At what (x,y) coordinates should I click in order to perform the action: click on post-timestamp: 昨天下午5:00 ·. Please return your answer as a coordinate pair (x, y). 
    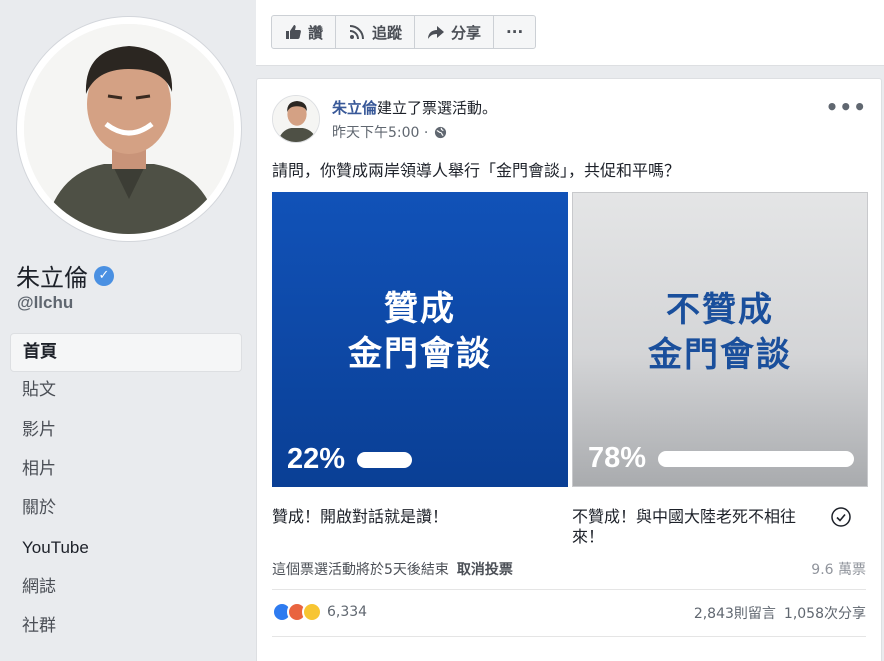
    Looking at the image, I should click on (380, 132).